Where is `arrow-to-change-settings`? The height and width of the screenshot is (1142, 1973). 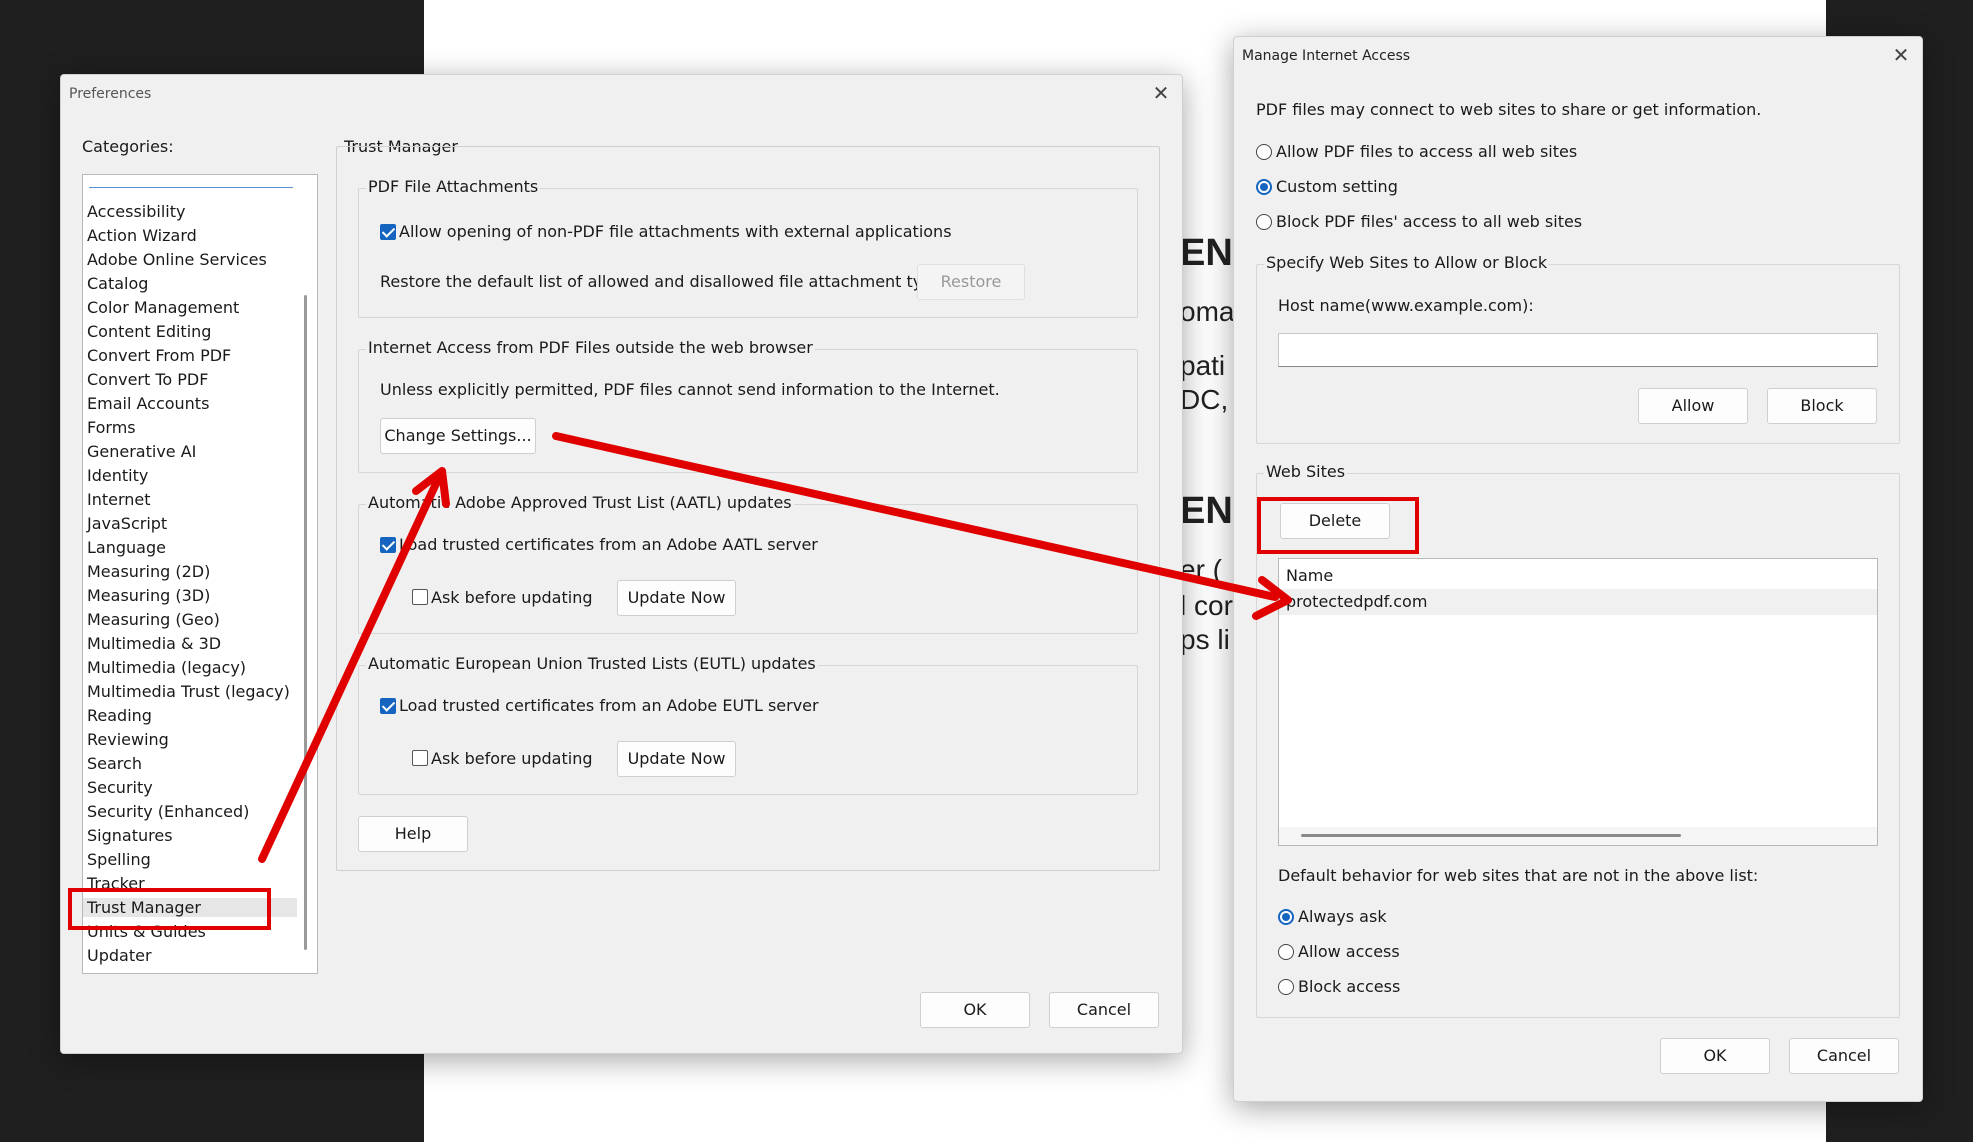
arrow-to-change-settings is located at coordinates (351, 667).